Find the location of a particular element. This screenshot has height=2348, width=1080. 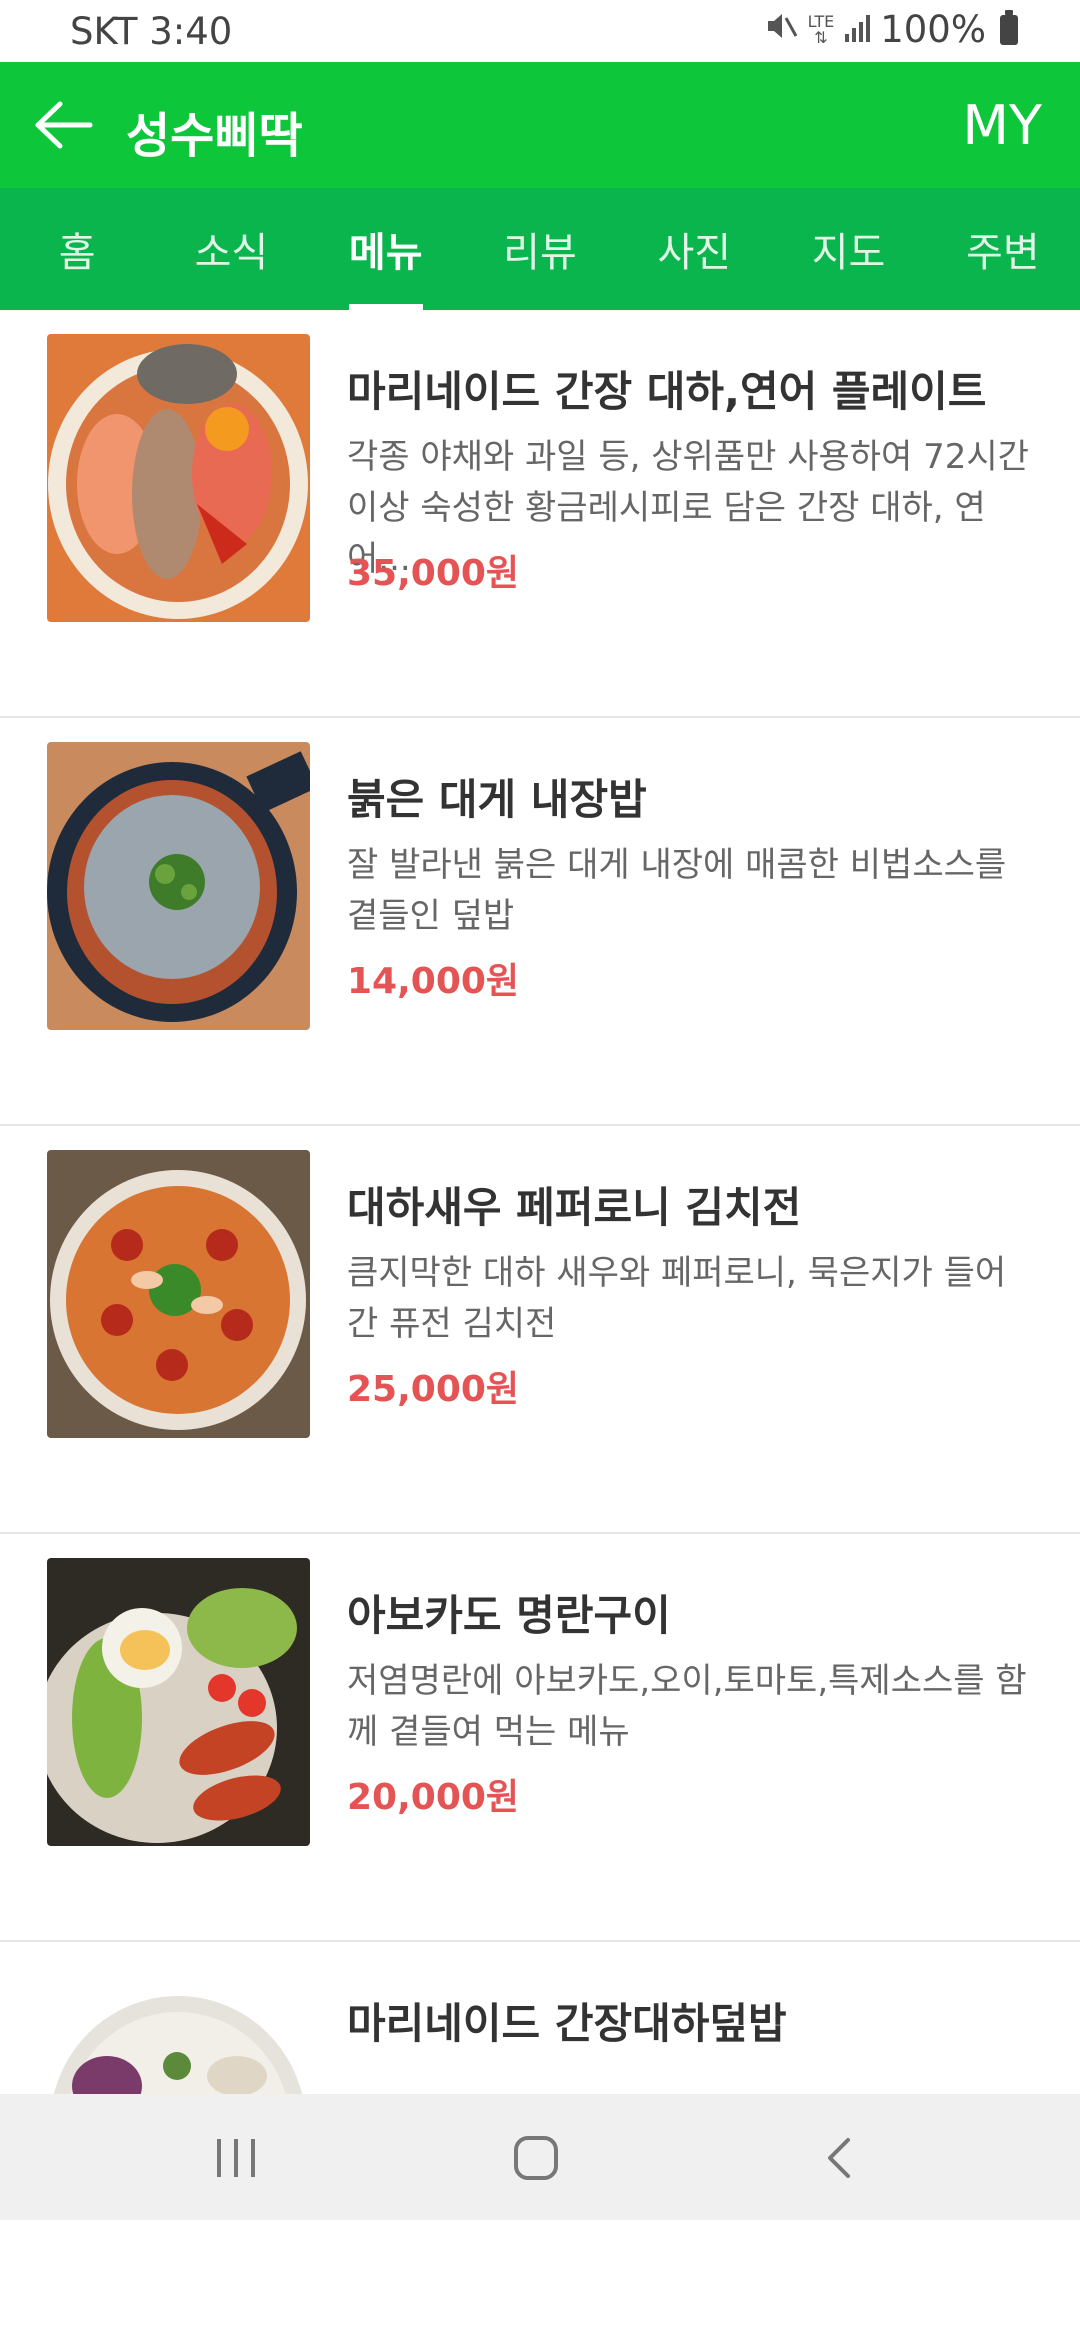

tab-map: 지도 is located at coordinates (848, 249).